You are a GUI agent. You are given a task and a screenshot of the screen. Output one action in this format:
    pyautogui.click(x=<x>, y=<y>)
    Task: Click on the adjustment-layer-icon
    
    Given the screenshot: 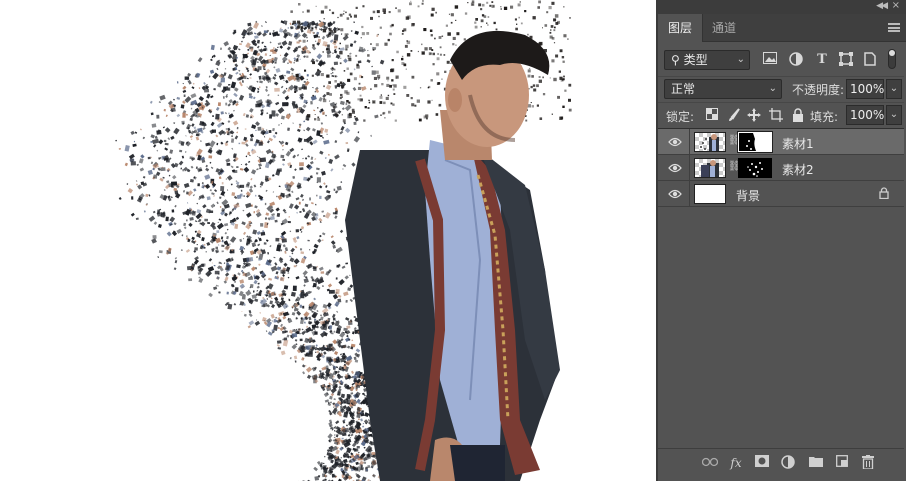 What is the action you would take?
    pyautogui.click(x=788, y=463)
    